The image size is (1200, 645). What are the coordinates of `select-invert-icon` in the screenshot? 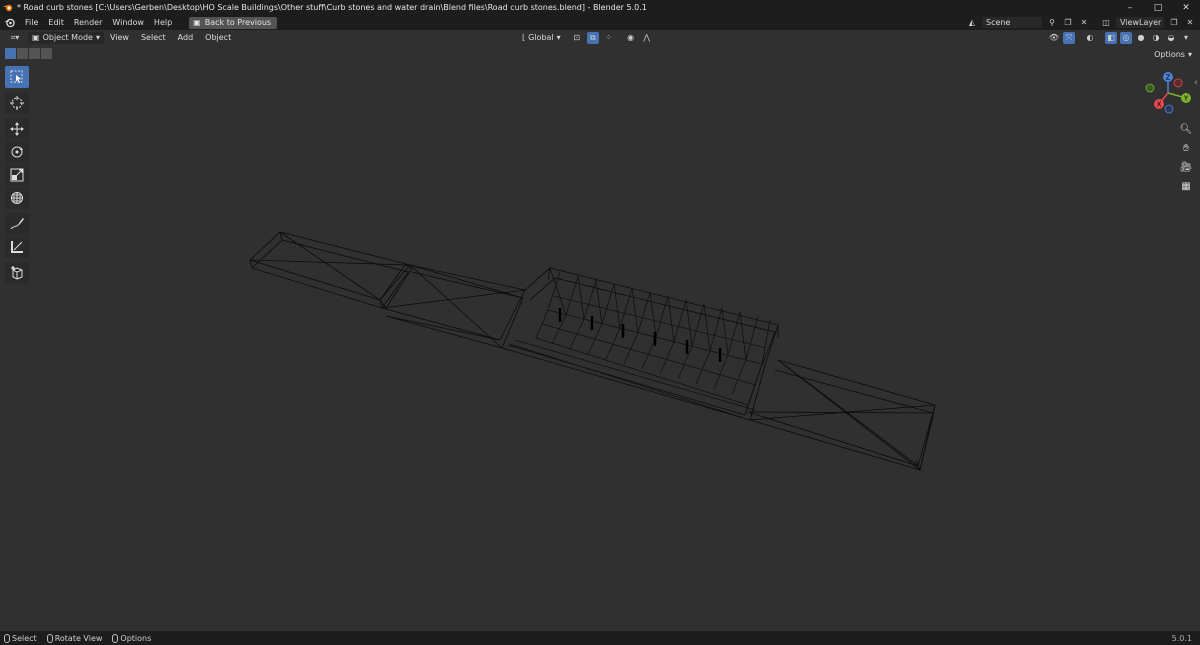 It's located at (46, 53).